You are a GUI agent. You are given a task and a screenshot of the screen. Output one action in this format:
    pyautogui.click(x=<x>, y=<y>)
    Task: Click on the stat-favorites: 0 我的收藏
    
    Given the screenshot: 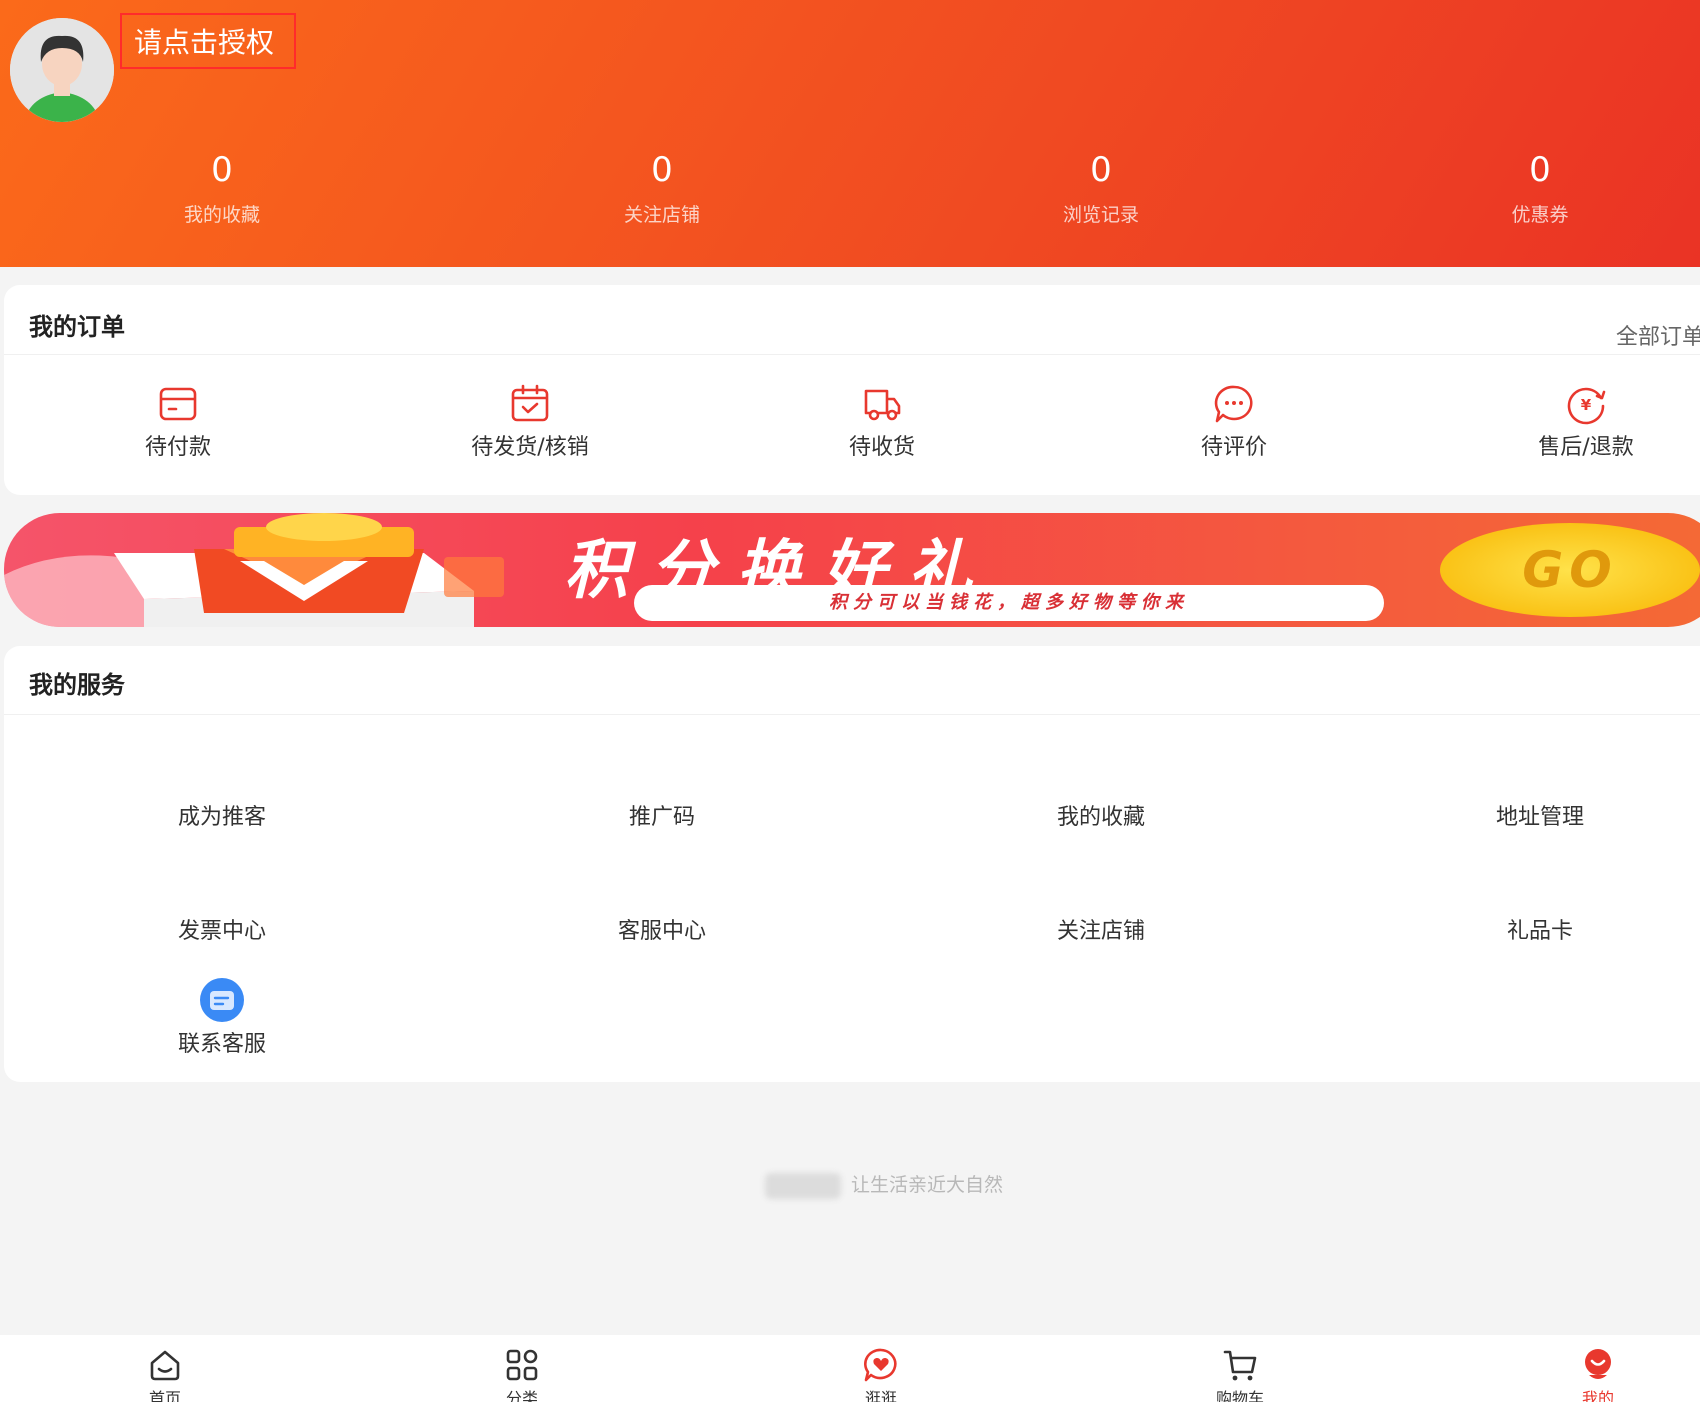 What is the action you would take?
    pyautogui.click(x=222, y=187)
    